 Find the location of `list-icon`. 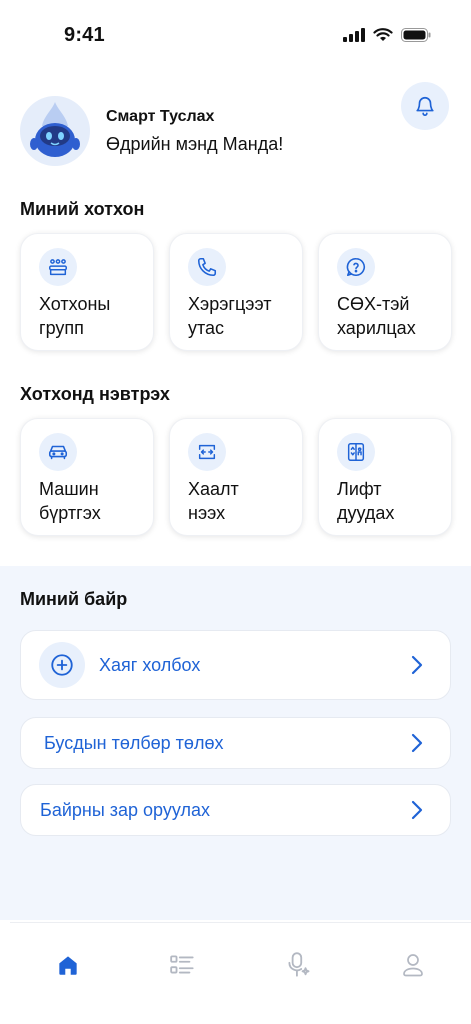

list-icon is located at coordinates (182, 964).